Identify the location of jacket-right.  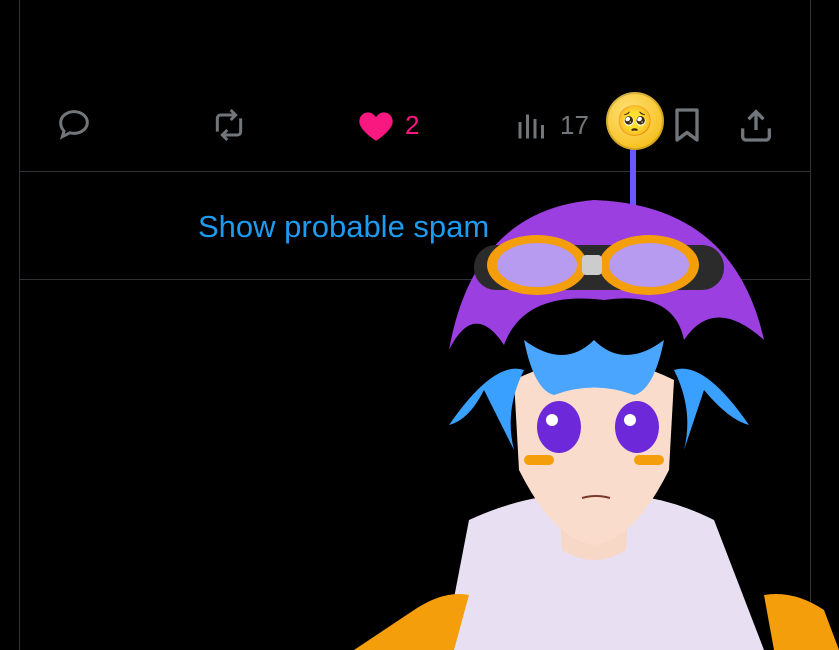
(801, 622).